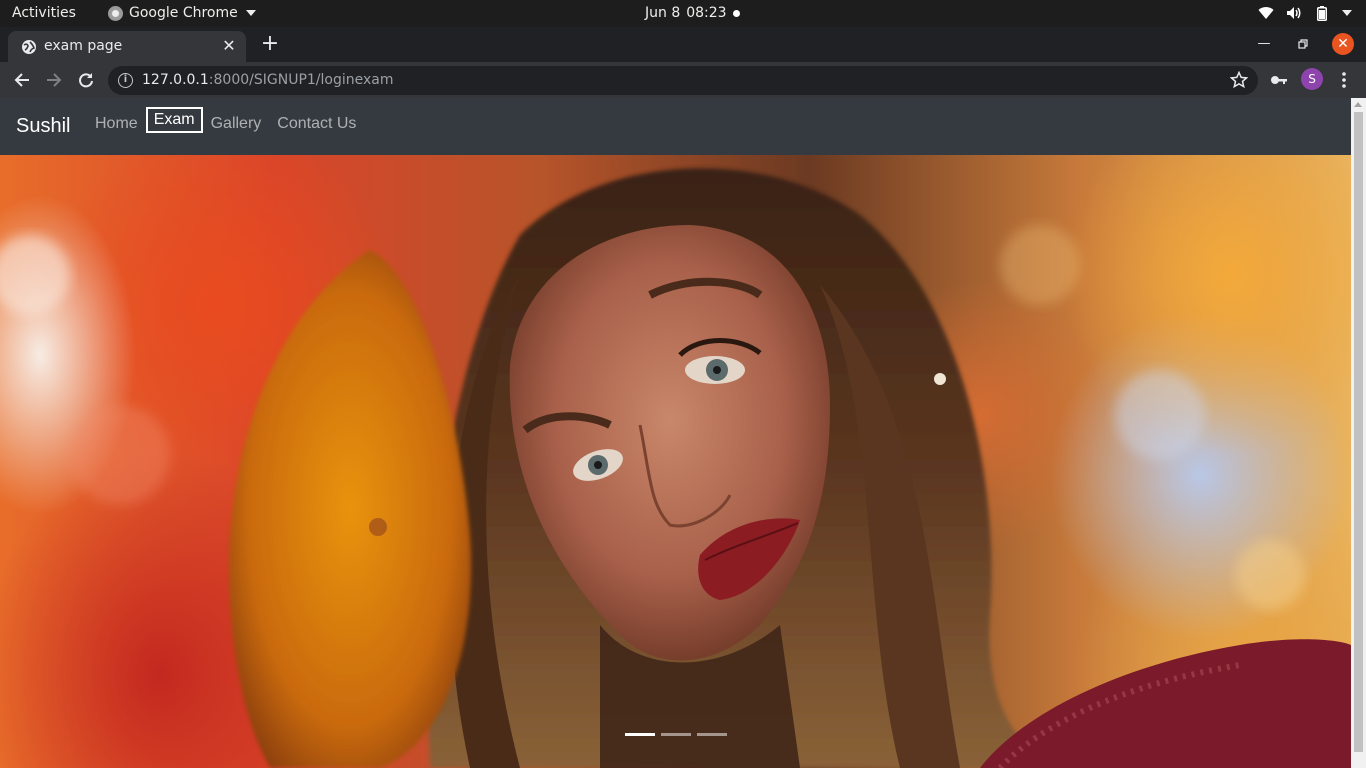  What do you see at coordinates (250, 13) in the screenshot?
I see `caret-down-icon` at bounding box center [250, 13].